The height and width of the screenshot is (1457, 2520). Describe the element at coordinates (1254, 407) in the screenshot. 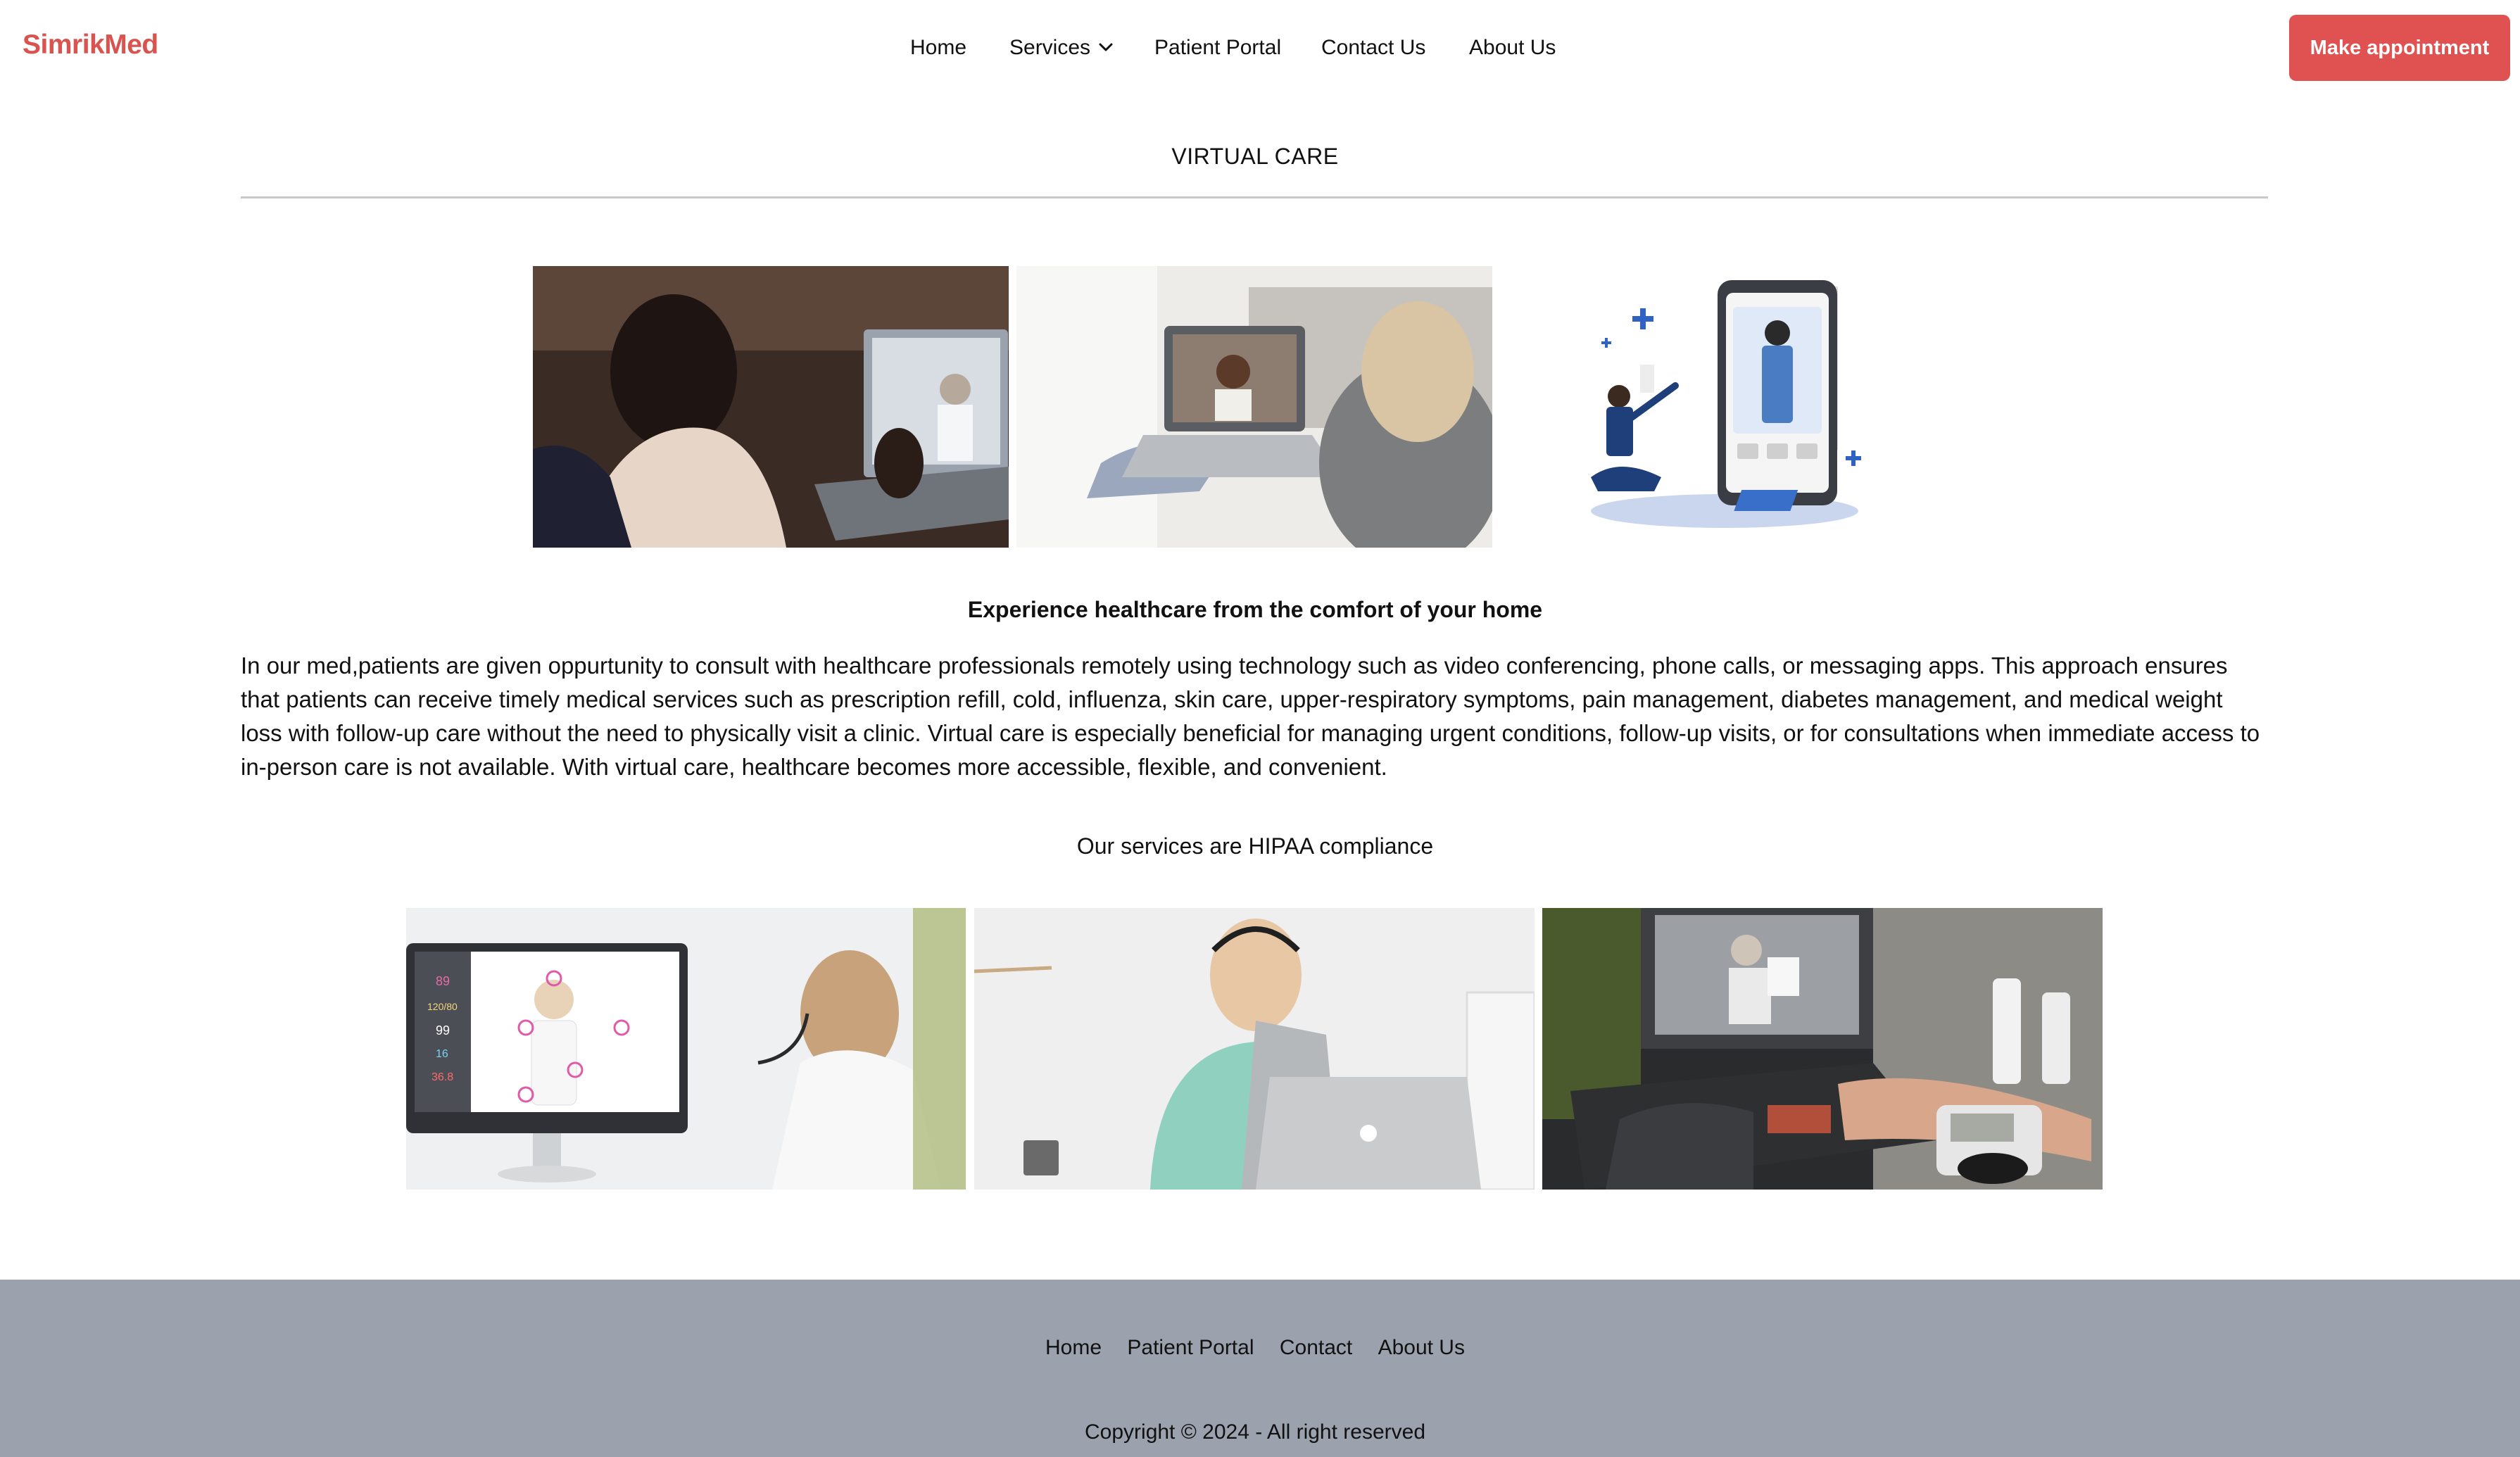

I see `woman-video-call-photo` at that location.